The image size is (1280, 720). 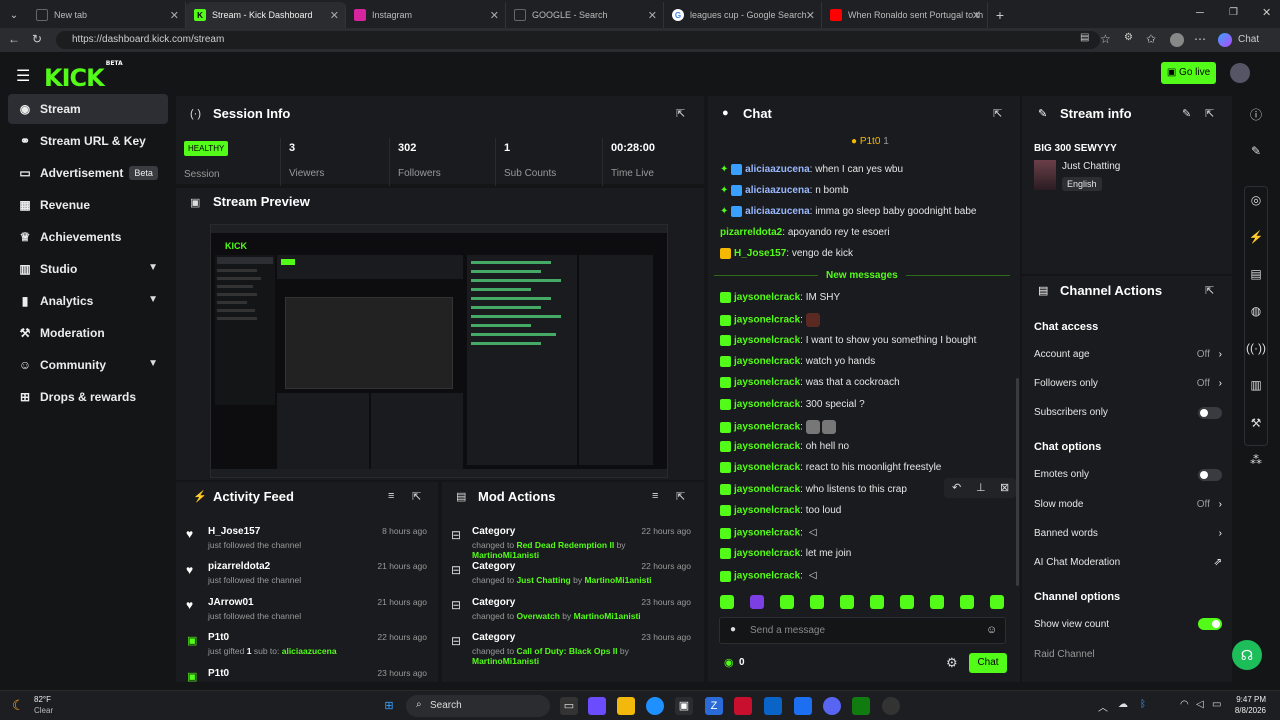 What do you see at coordinates (1210, 624) in the screenshot?
I see `show-view-count-toggle` at bounding box center [1210, 624].